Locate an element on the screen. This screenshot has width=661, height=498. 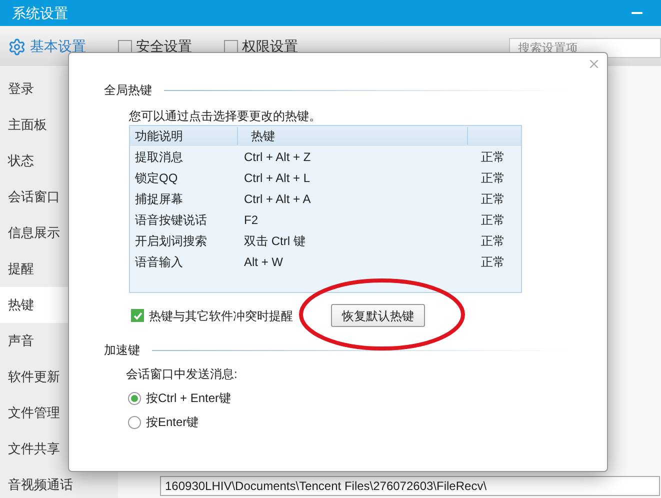
sidebar-item: 音视频通话 is located at coordinates (59, 482).